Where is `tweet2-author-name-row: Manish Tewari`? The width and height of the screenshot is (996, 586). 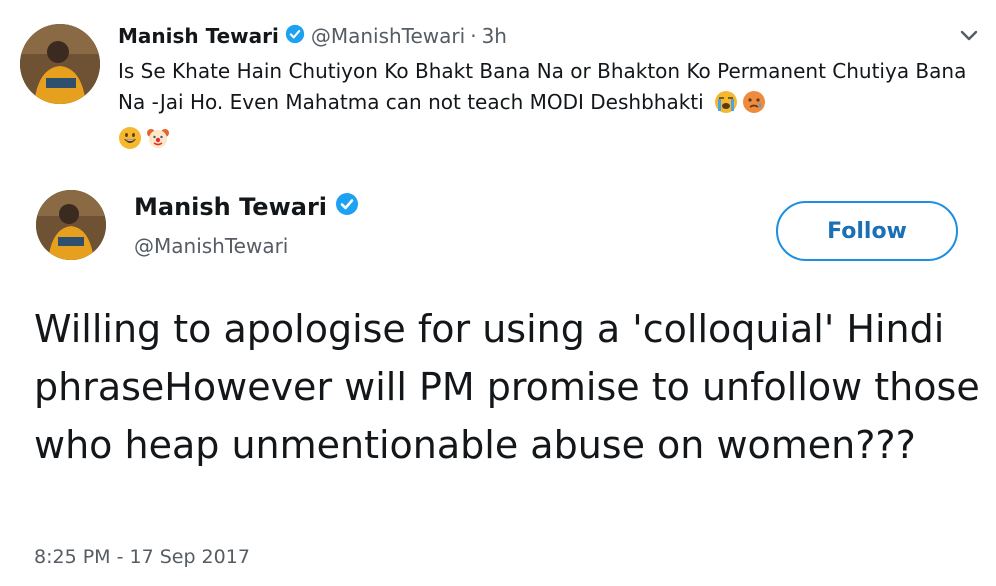 tweet2-author-name-row: Manish Tewari is located at coordinates (249, 207).